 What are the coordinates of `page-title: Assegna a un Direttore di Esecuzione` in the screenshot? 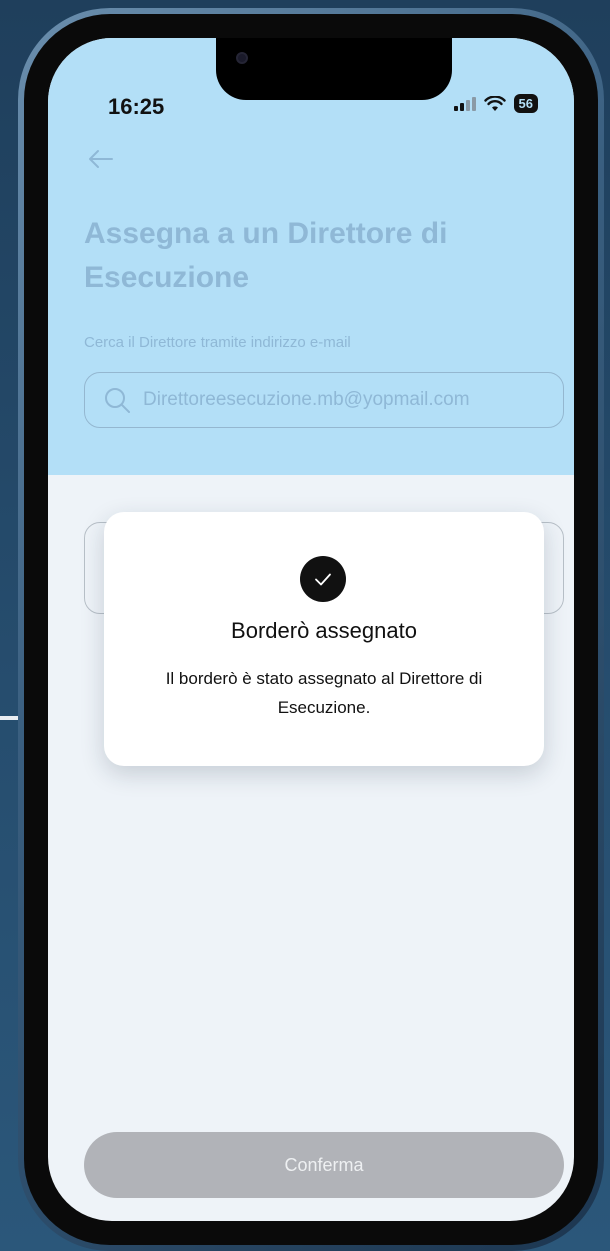 It's located at (266, 255).